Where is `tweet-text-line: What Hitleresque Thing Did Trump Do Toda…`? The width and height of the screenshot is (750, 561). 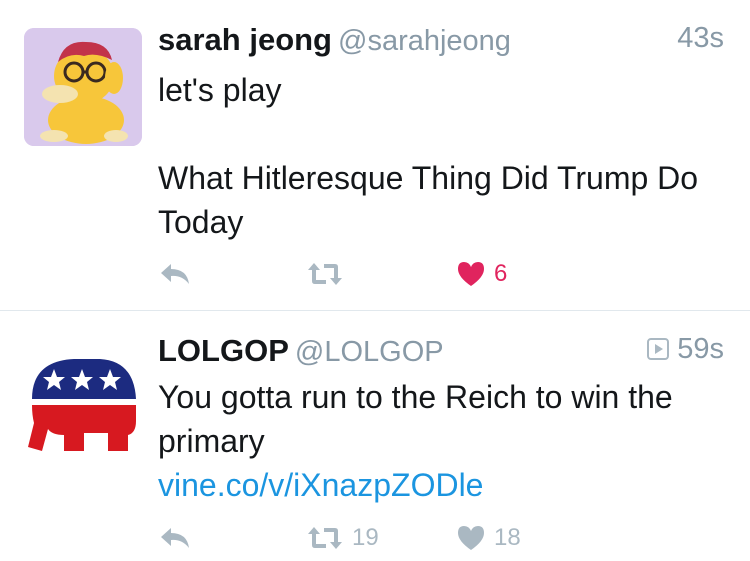 tweet-text-line: What Hitleresque Thing Did Trump Do Toda… is located at coordinates (428, 200).